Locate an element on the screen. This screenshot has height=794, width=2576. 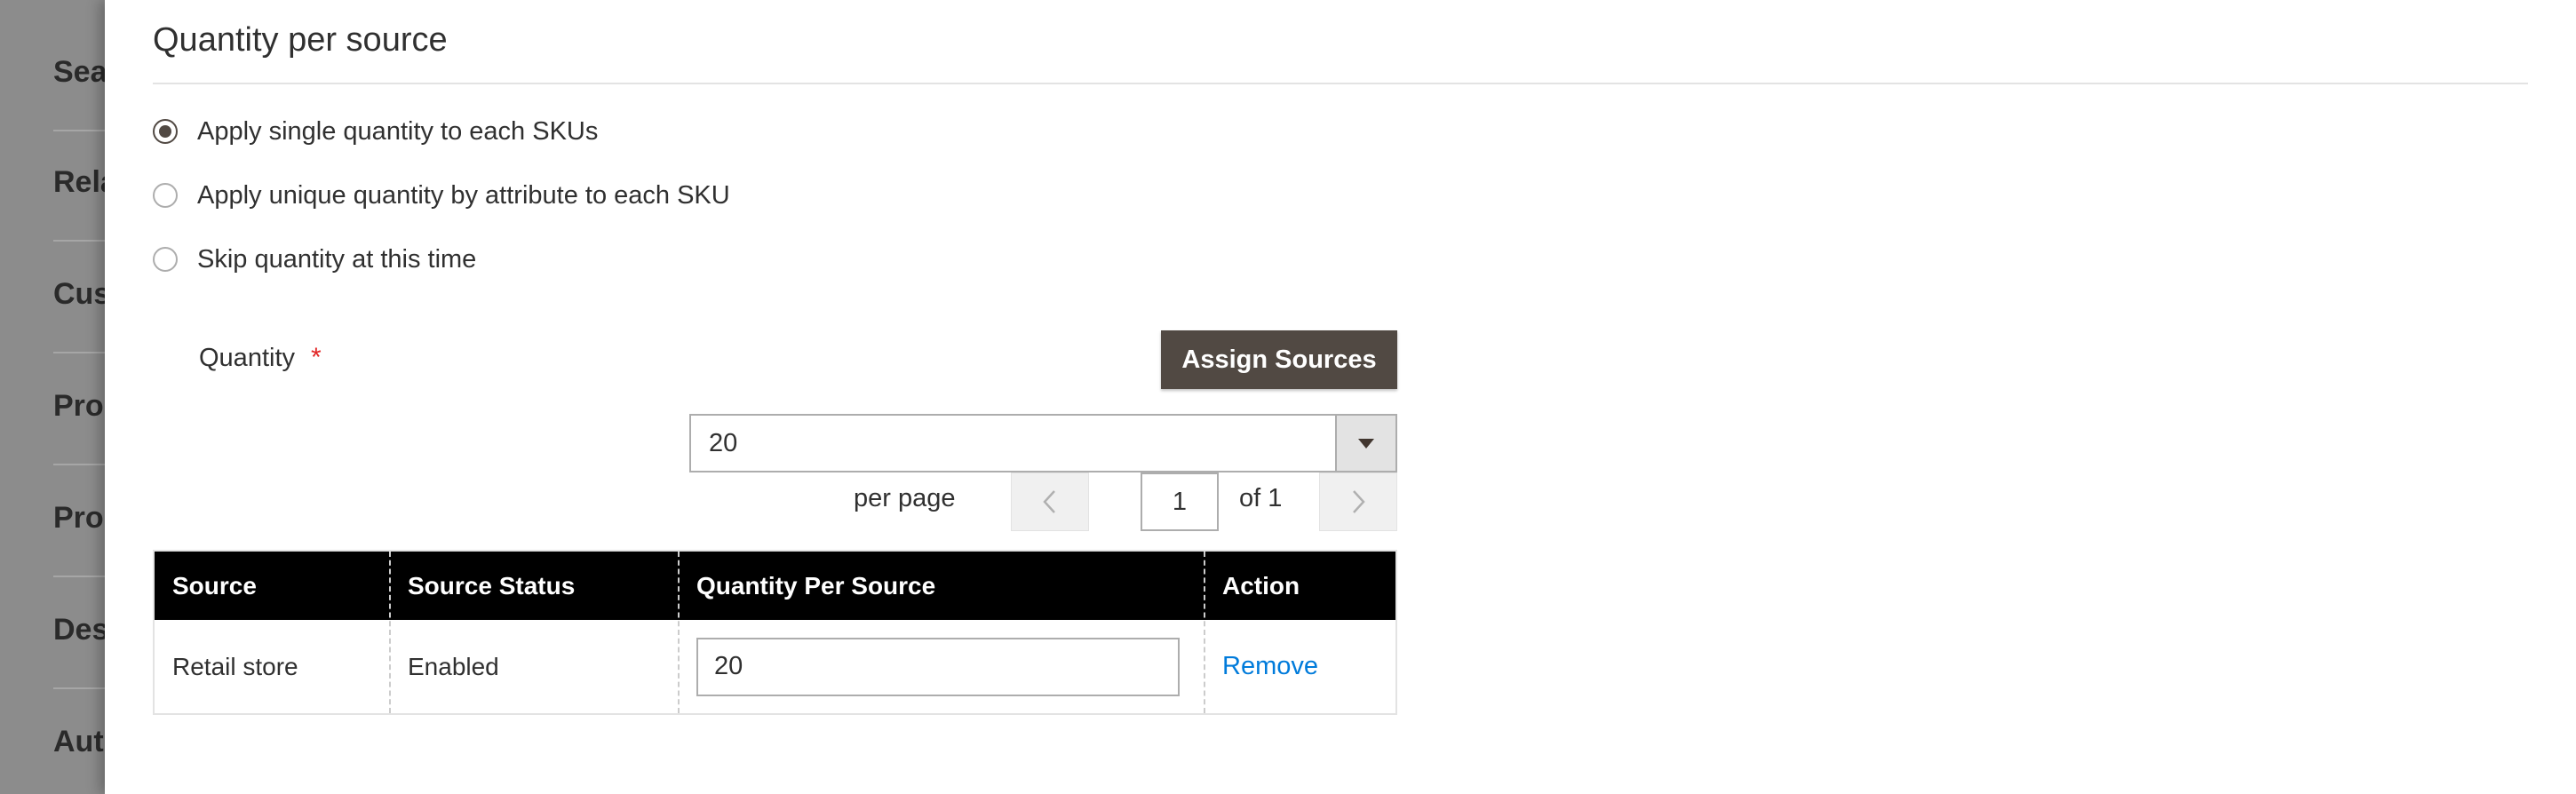
radio-apply-single-quantity: Apply single quantity to each SKUs is located at coordinates (375, 131).